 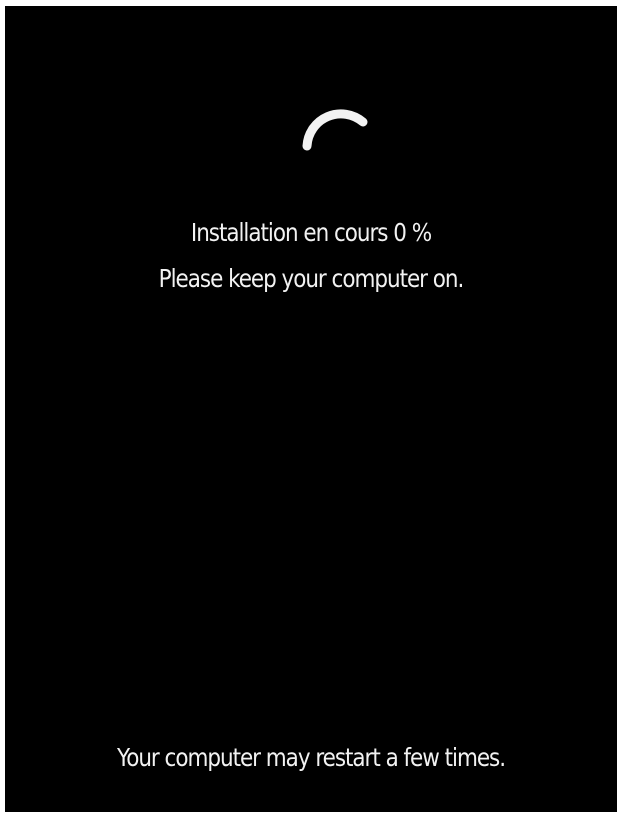 What do you see at coordinates (311, 232) in the screenshot?
I see `installation-progress-text: Installation en cours 0 %` at bounding box center [311, 232].